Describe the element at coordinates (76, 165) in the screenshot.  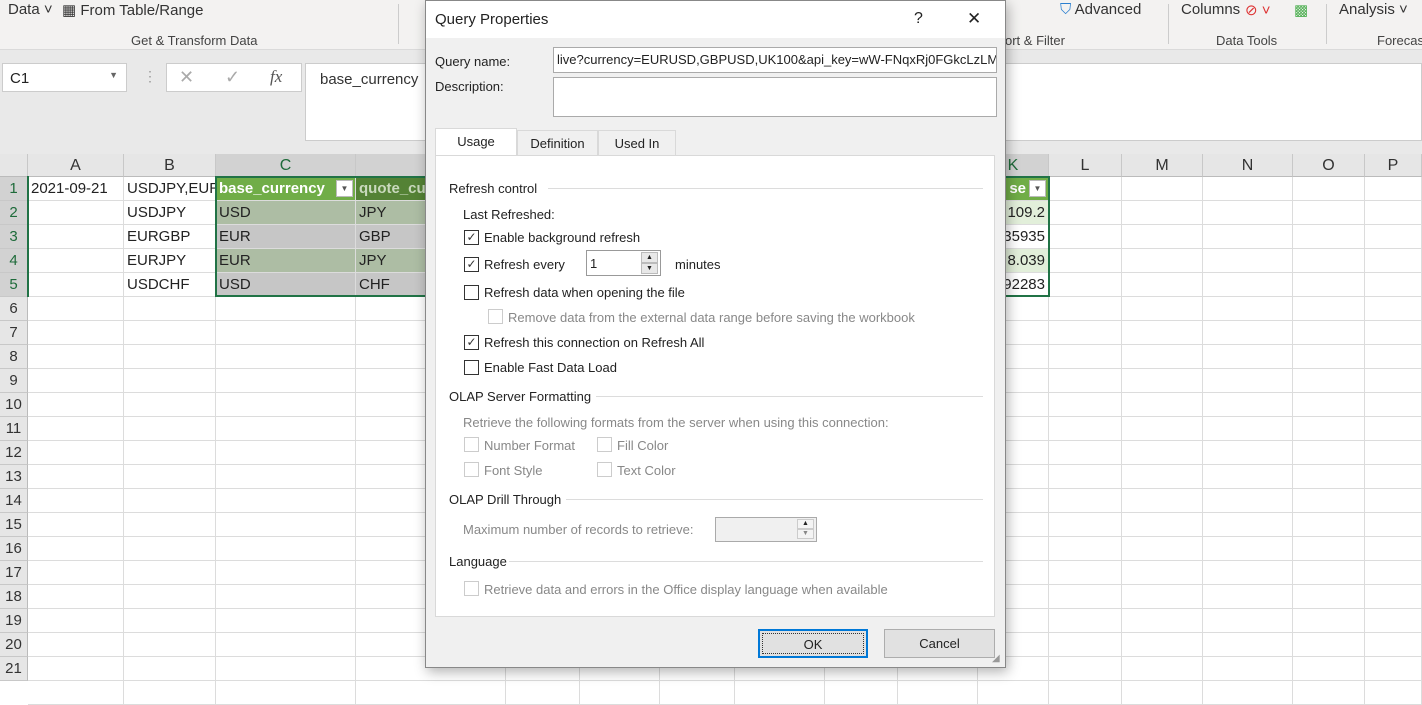
I see `column-header-a: A` at that location.